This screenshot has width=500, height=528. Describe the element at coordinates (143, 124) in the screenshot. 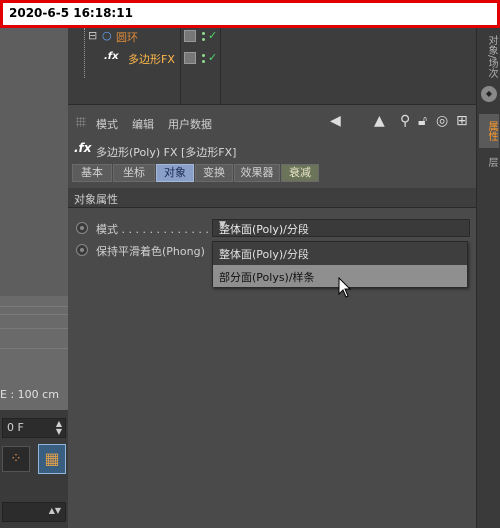

I see `menu-edit: 编辑` at that location.